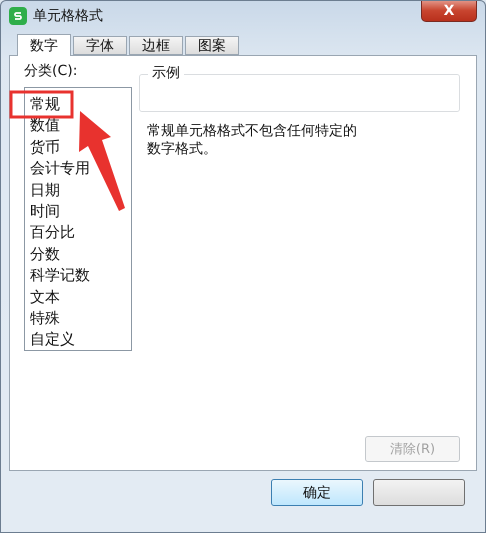 The height and width of the screenshot is (533, 486). What do you see at coordinates (18, 16) in the screenshot?
I see `spreadsheet-app-icon` at bounding box center [18, 16].